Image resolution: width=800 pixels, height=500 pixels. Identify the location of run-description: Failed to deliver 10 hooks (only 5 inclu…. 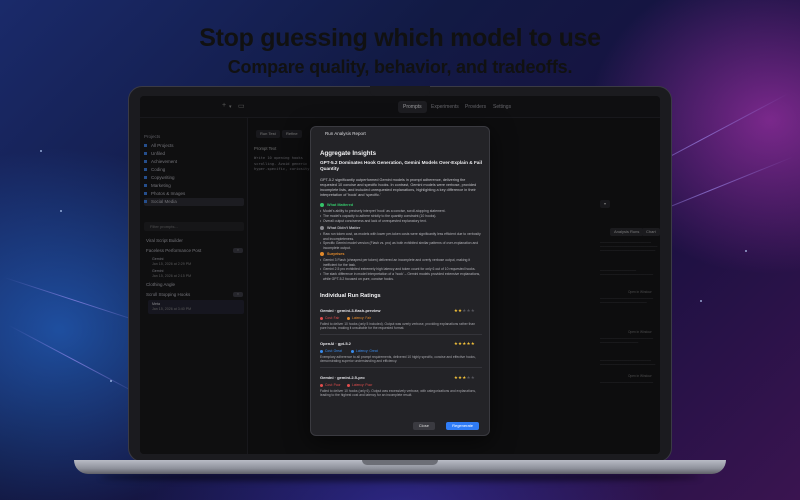
(398, 326).